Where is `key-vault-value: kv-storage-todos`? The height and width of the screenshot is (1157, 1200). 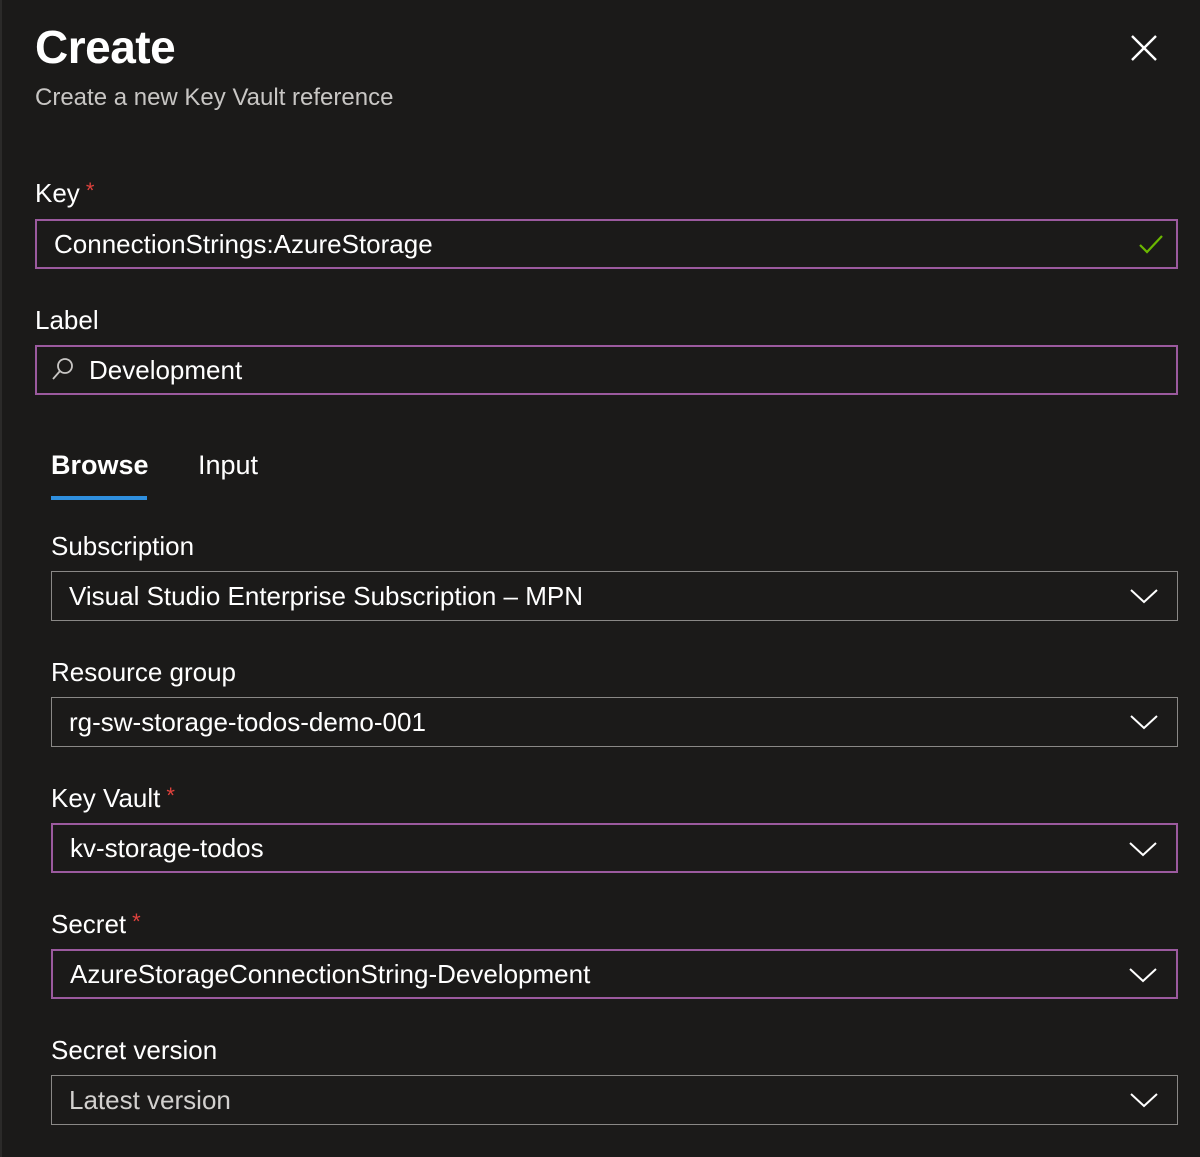 key-vault-value: kv-storage-todos is located at coordinates (167, 847).